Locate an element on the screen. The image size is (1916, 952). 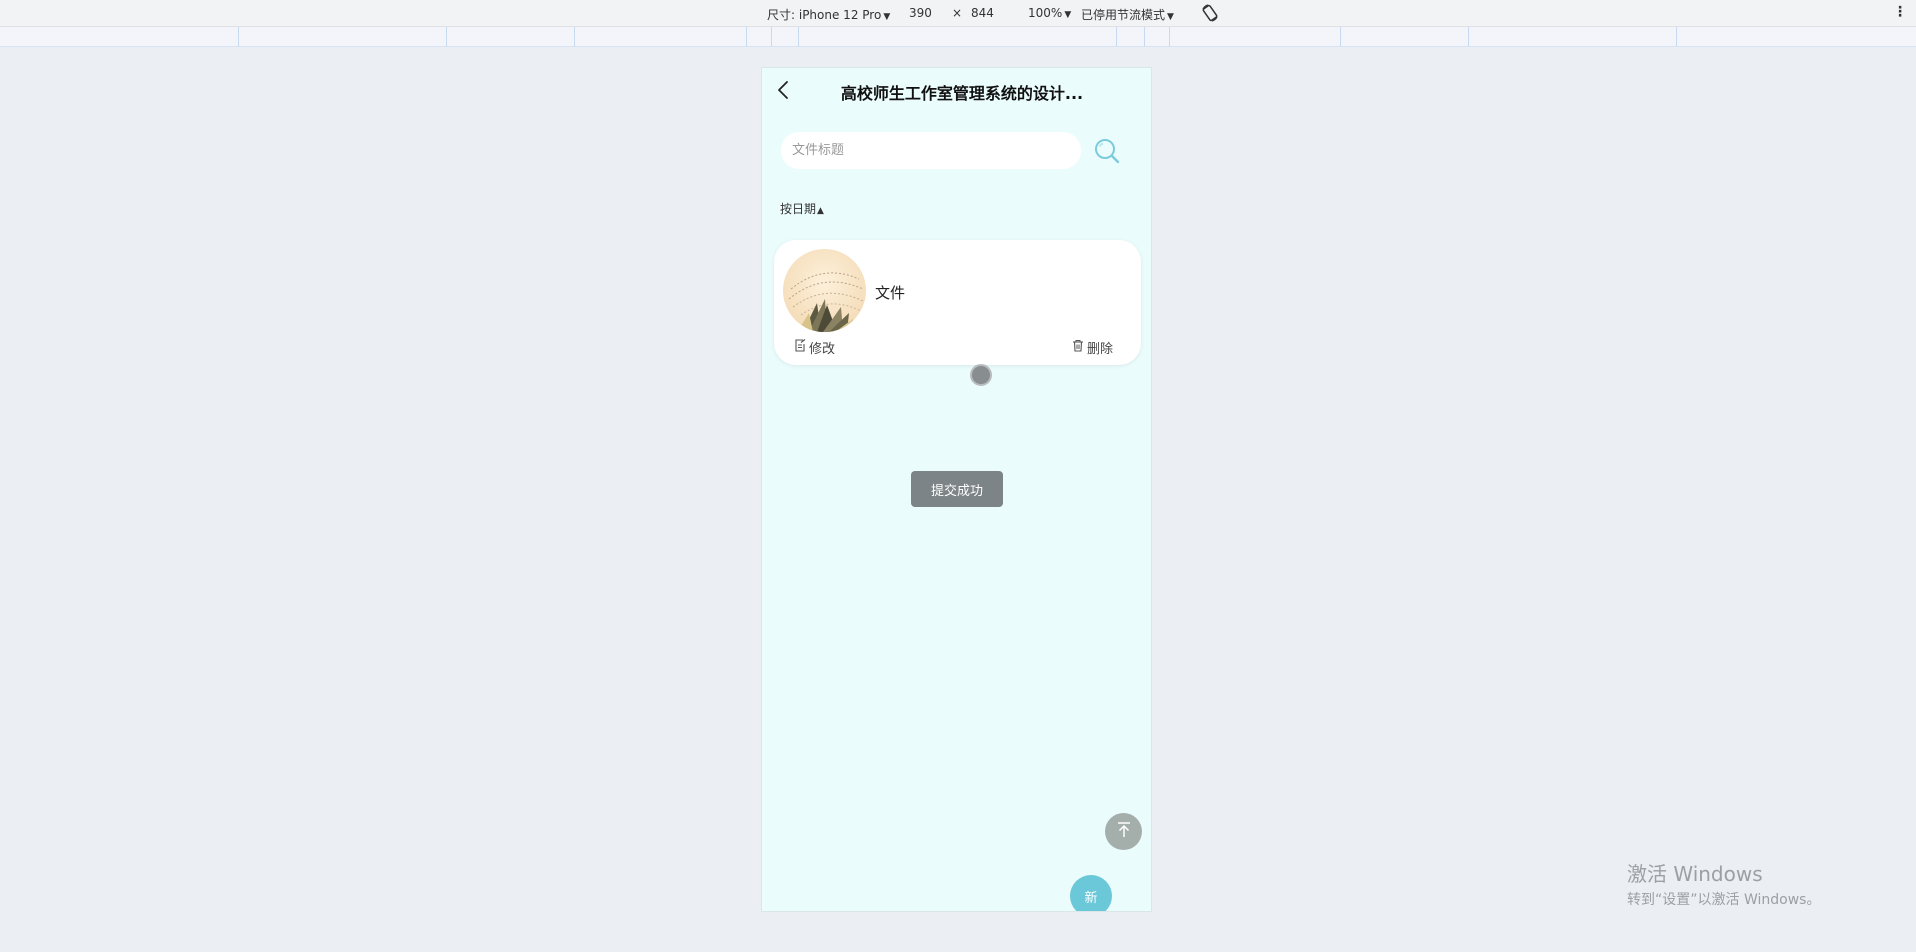
search-input is located at coordinates (931, 150).